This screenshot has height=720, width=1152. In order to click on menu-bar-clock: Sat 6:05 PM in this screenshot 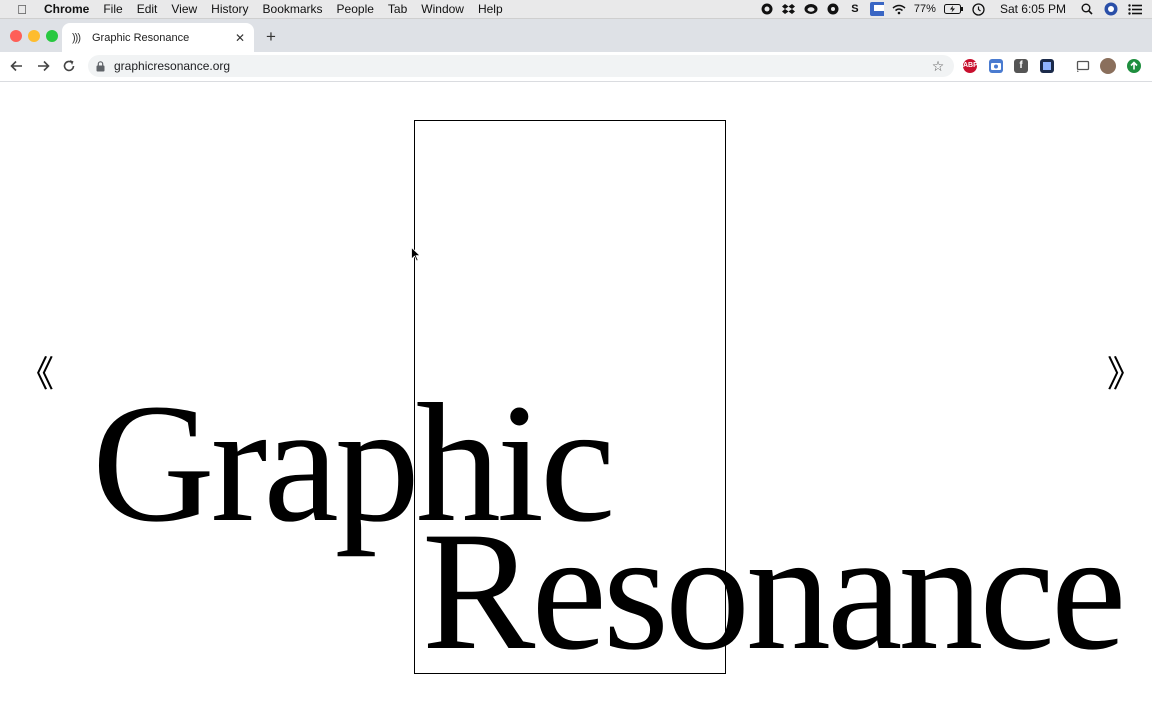, I will do `click(1033, 9)`.